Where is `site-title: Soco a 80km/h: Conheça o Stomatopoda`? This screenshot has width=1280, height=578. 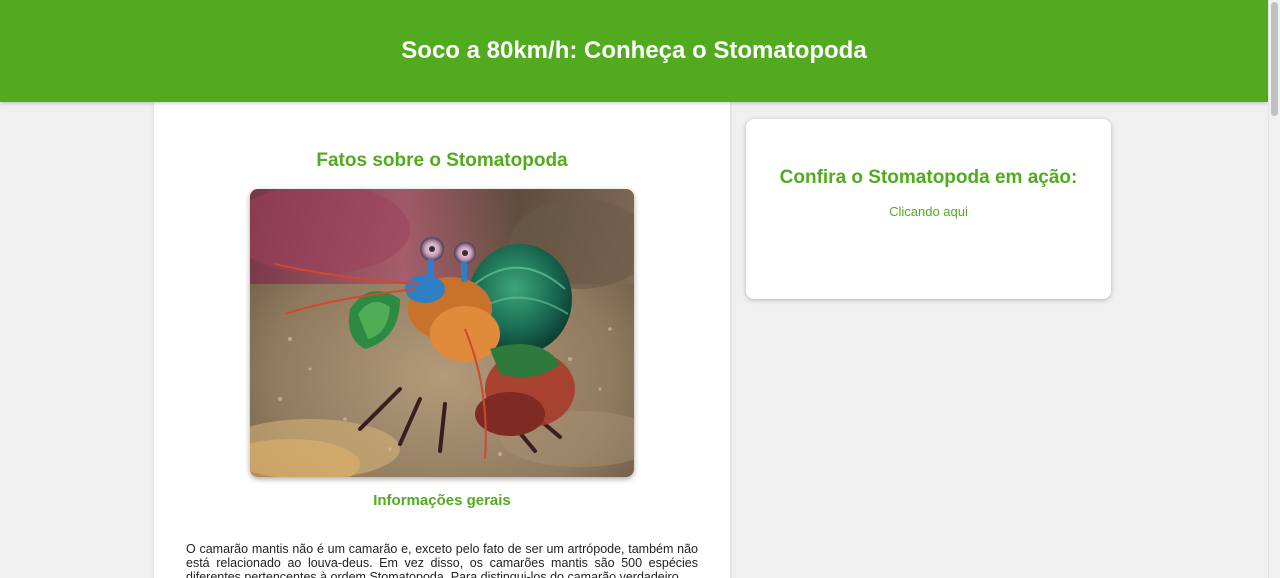 site-title: Soco a 80km/h: Conheça o Stomatopoda is located at coordinates (634, 50).